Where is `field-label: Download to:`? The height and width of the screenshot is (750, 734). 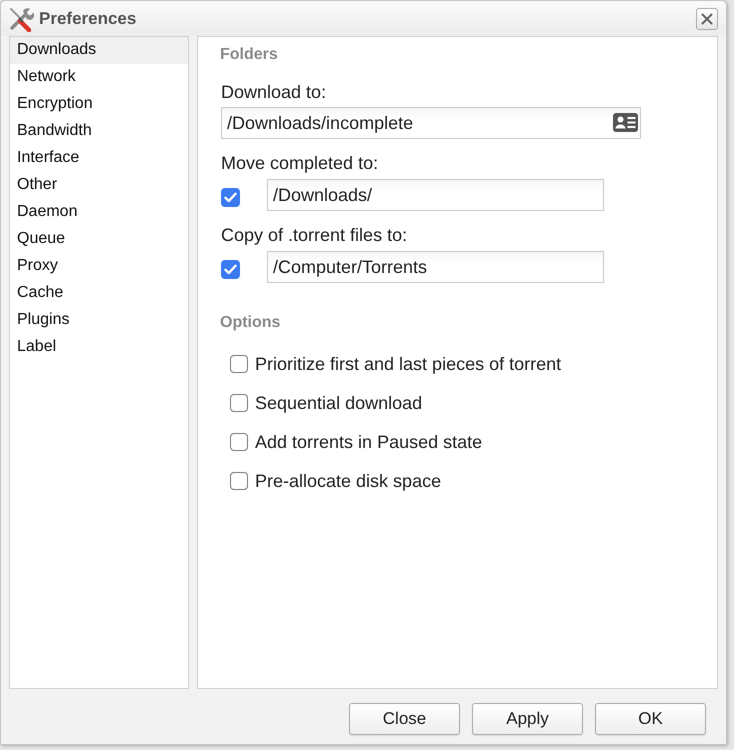 field-label: Download to: is located at coordinates (273, 92).